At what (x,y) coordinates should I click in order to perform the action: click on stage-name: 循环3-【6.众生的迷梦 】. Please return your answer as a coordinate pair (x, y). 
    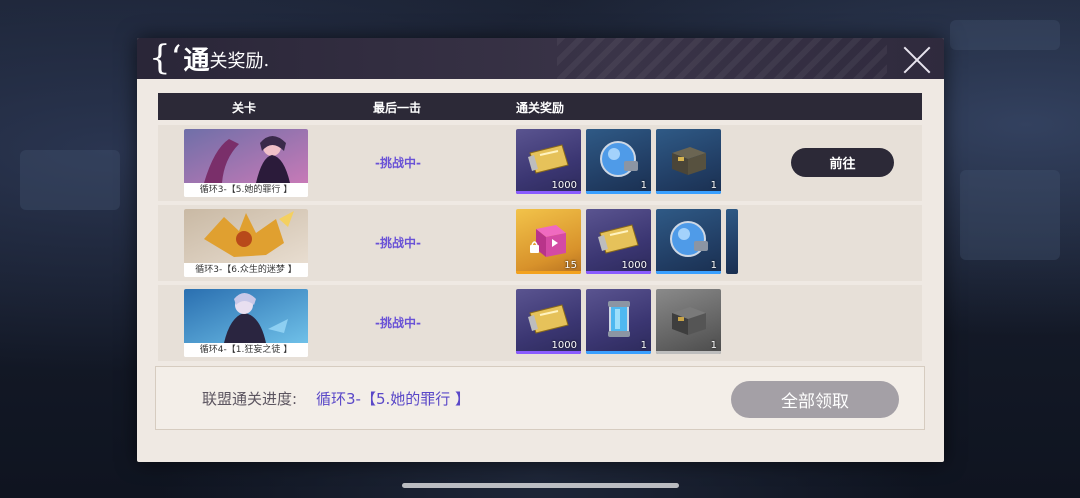
    Looking at the image, I should click on (246, 270).